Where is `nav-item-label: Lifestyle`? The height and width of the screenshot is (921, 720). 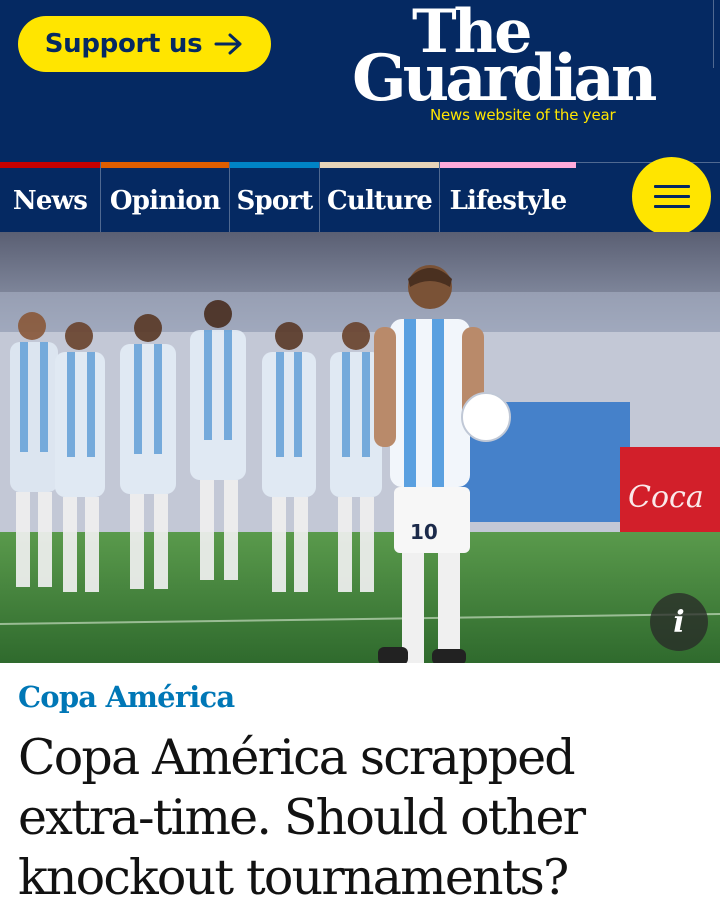
nav-item-label: Lifestyle is located at coordinates (508, 200).